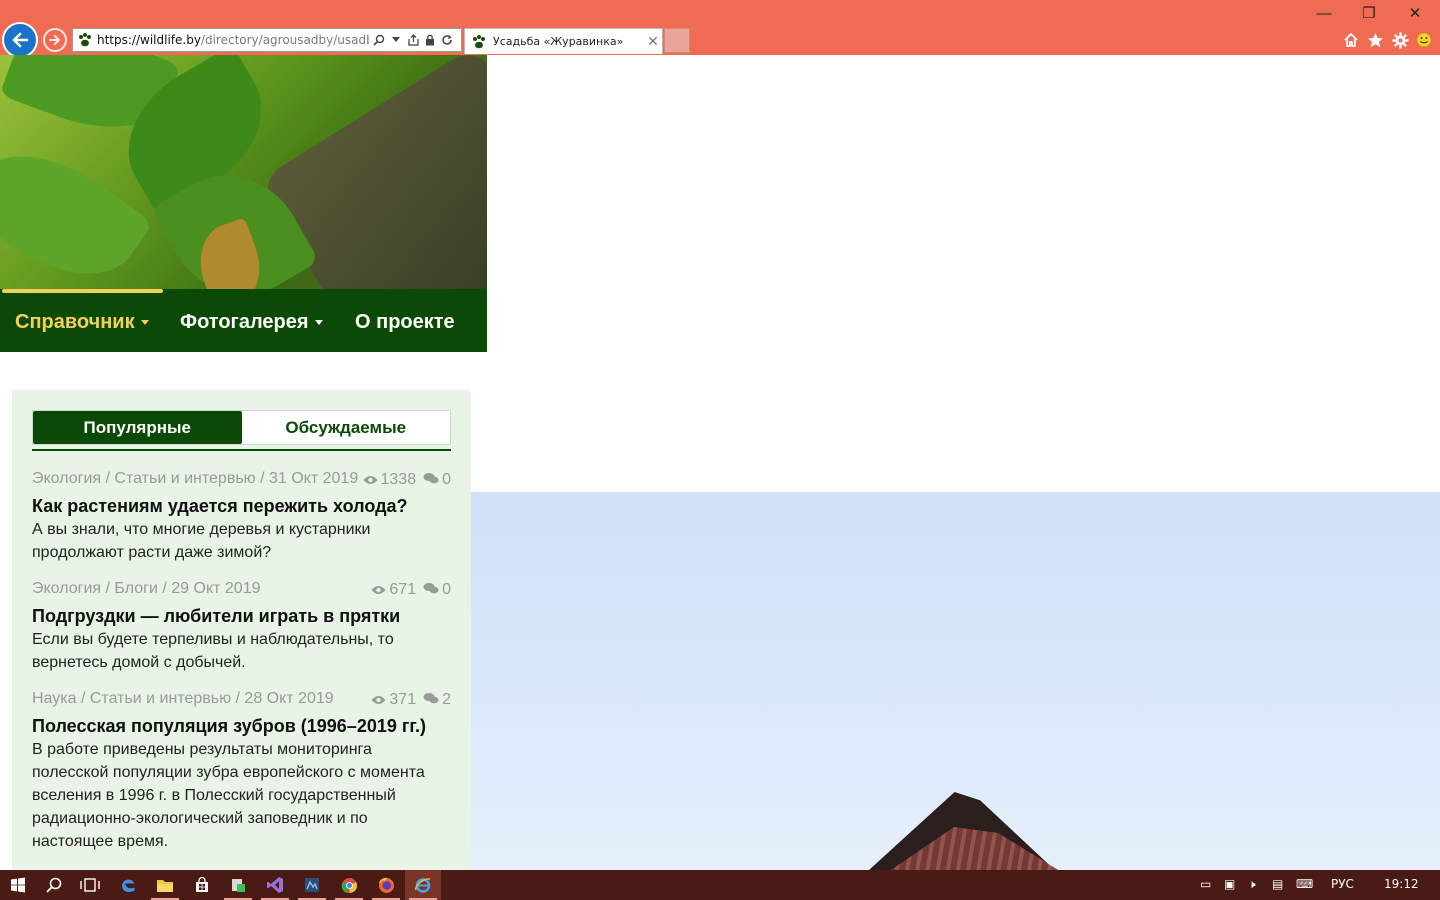 Image resolution: width=1440 pixels, height=900 pixels. What do you see at coordinates (241, 616) in the screenshot?
I see `article-title: Подгруздки — любители играть в прятки` at bounding box center [241, 616].